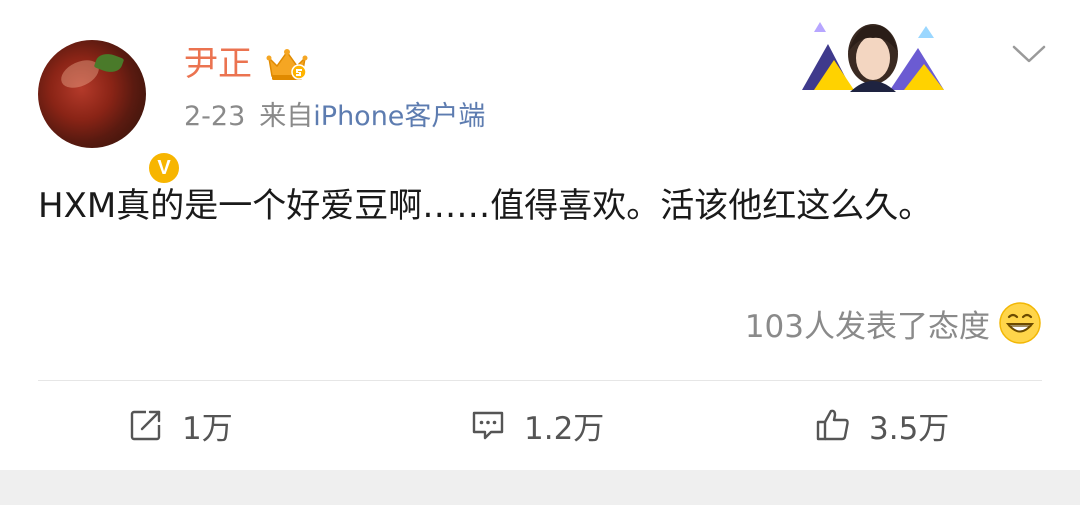 The height and width of the screenshot is (505, 1080). What do you see at coordinates (1029, 54) in the screenshot?
I see `chevron-down-icon` at bounding box center [1029, 54].